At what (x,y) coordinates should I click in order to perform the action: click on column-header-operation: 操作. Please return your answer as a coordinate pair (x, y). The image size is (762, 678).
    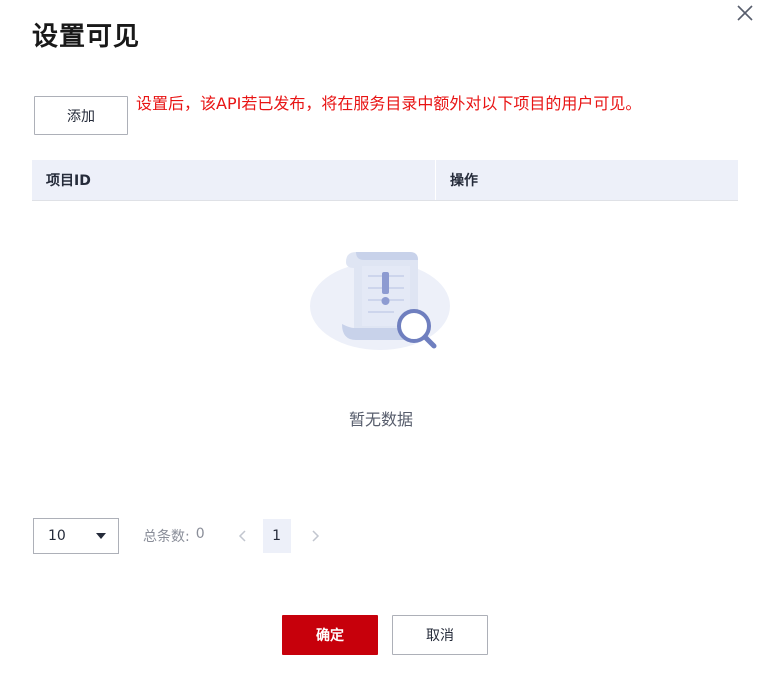
    Looking at the image, I should click on (464, 181).